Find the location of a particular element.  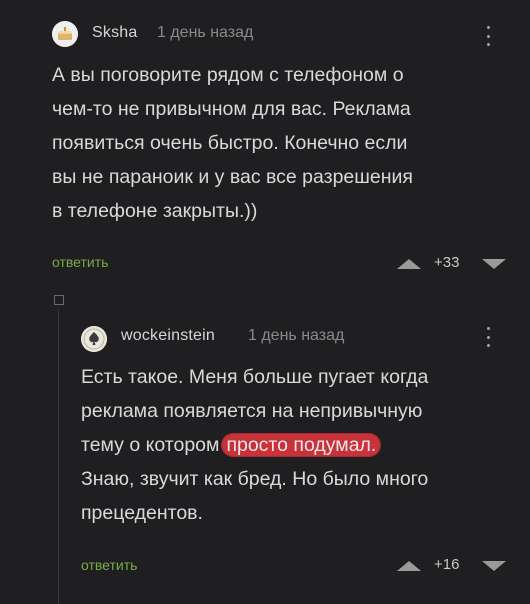

comment-line: реклама появляется на непривычную is located at coordinates (252, 411).